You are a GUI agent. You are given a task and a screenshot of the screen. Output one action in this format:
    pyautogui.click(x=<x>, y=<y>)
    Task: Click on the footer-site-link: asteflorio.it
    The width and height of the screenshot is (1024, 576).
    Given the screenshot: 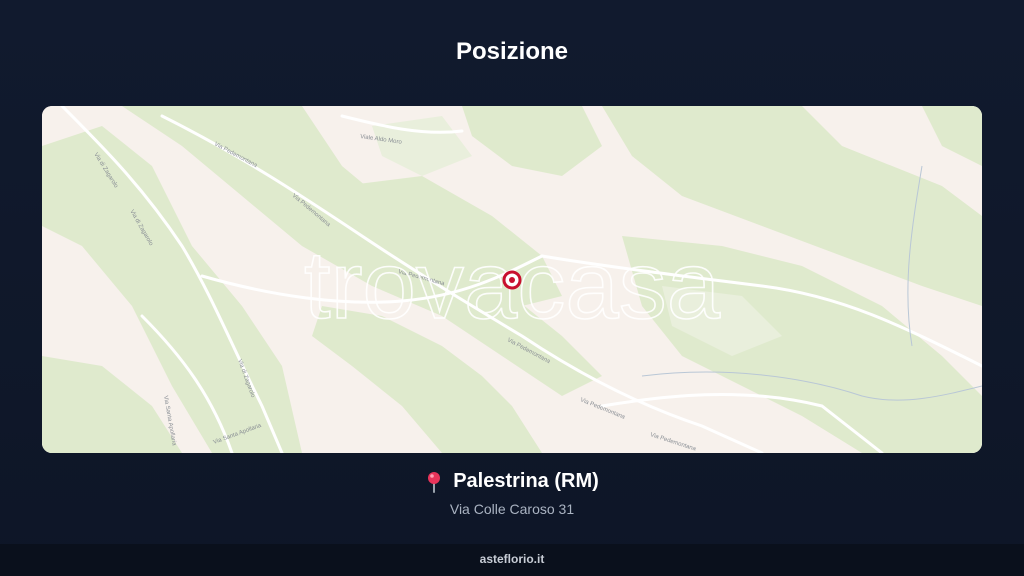 What is the action you would take?
    pyautogui.click(x=512, y=559)
    